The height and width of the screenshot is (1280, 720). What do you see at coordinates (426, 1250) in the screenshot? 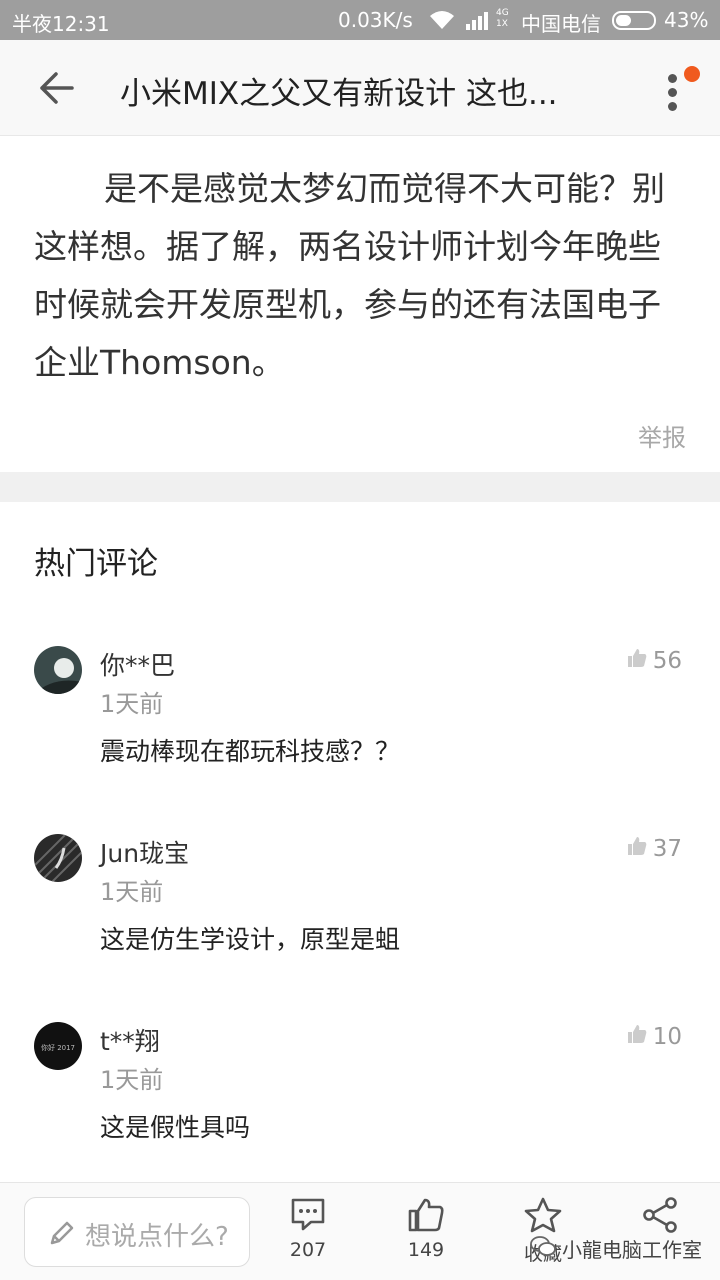
I see `like-count: 149` at bounding box center [426, 1250].